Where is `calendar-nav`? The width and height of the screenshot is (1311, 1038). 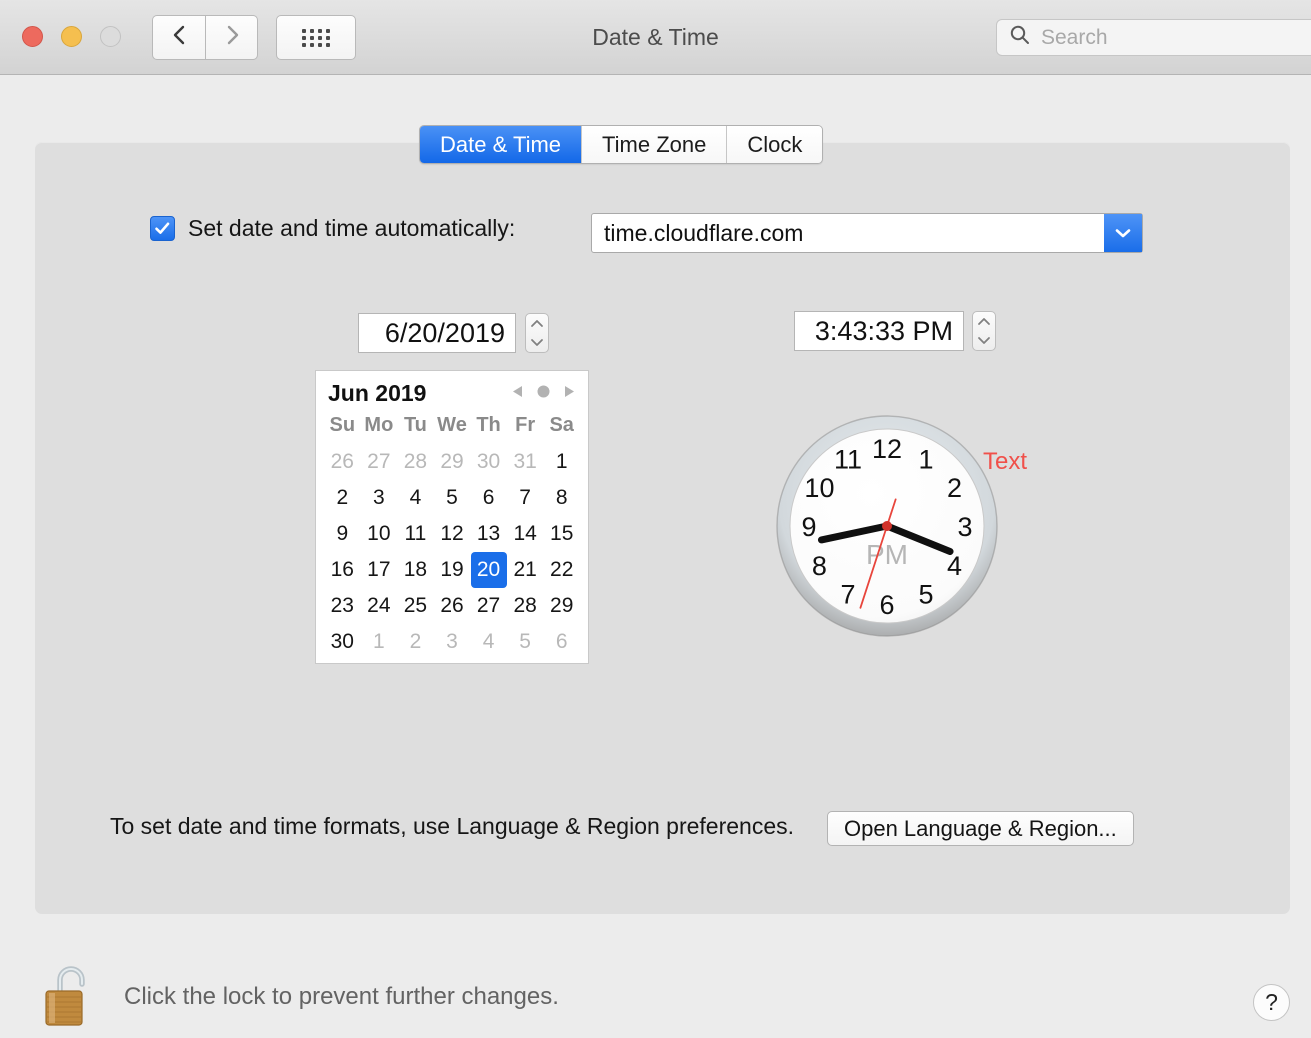 calendar-nav is located at coordinates (543, 394).